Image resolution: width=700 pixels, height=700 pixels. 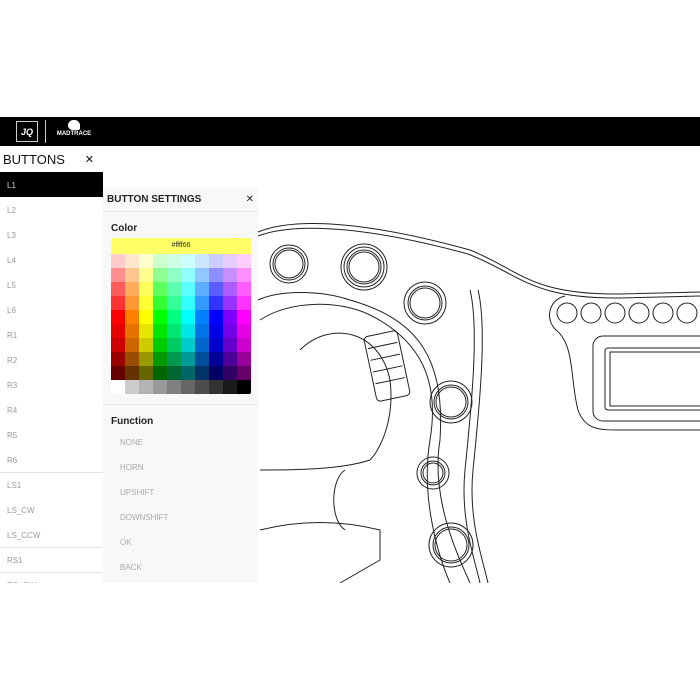 I want to click on button-list-item: LS1, so click(x=51, y=484).